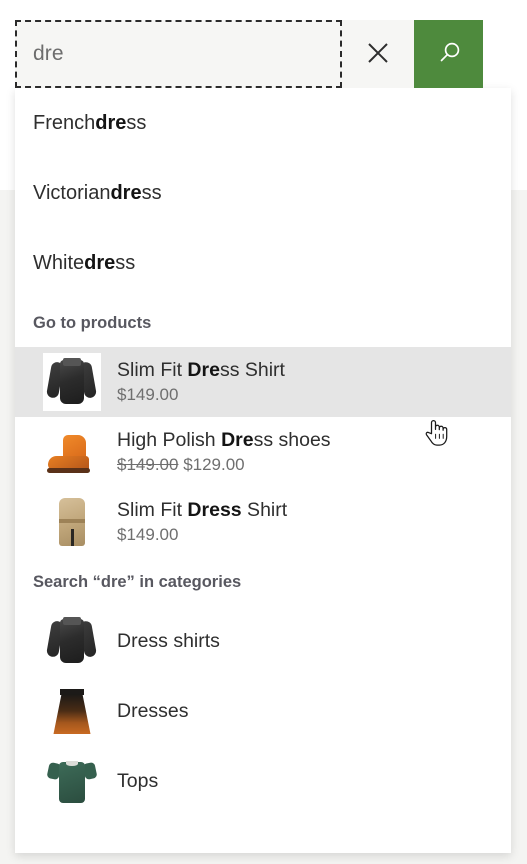 This screenshot has height=864, width=527. Describe the element at coordinates (252, 369) in the screenshot. I see `product-title-suffix: ss Shirt` at that location.